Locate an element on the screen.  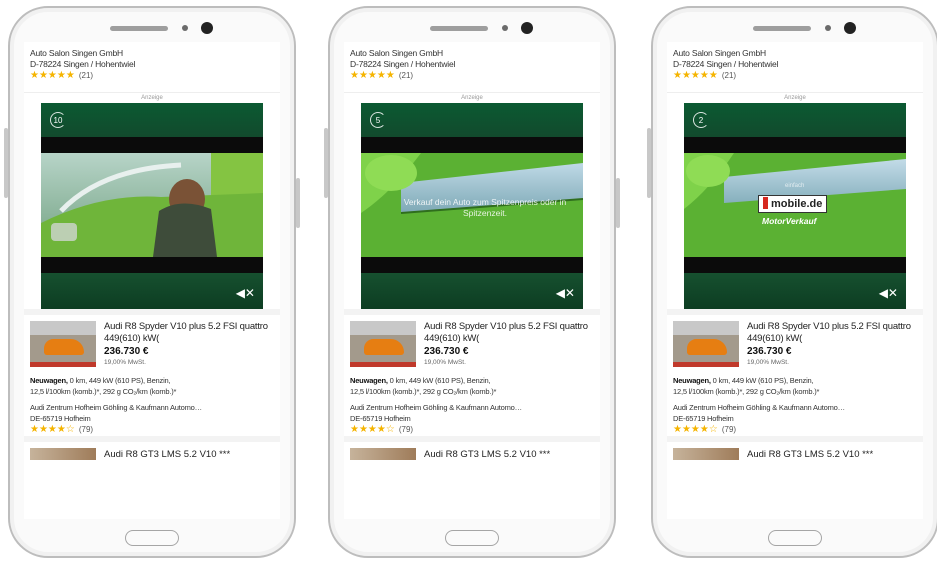
brand-subtitle: MotorVerkauf is located at coordinates (789, 221).